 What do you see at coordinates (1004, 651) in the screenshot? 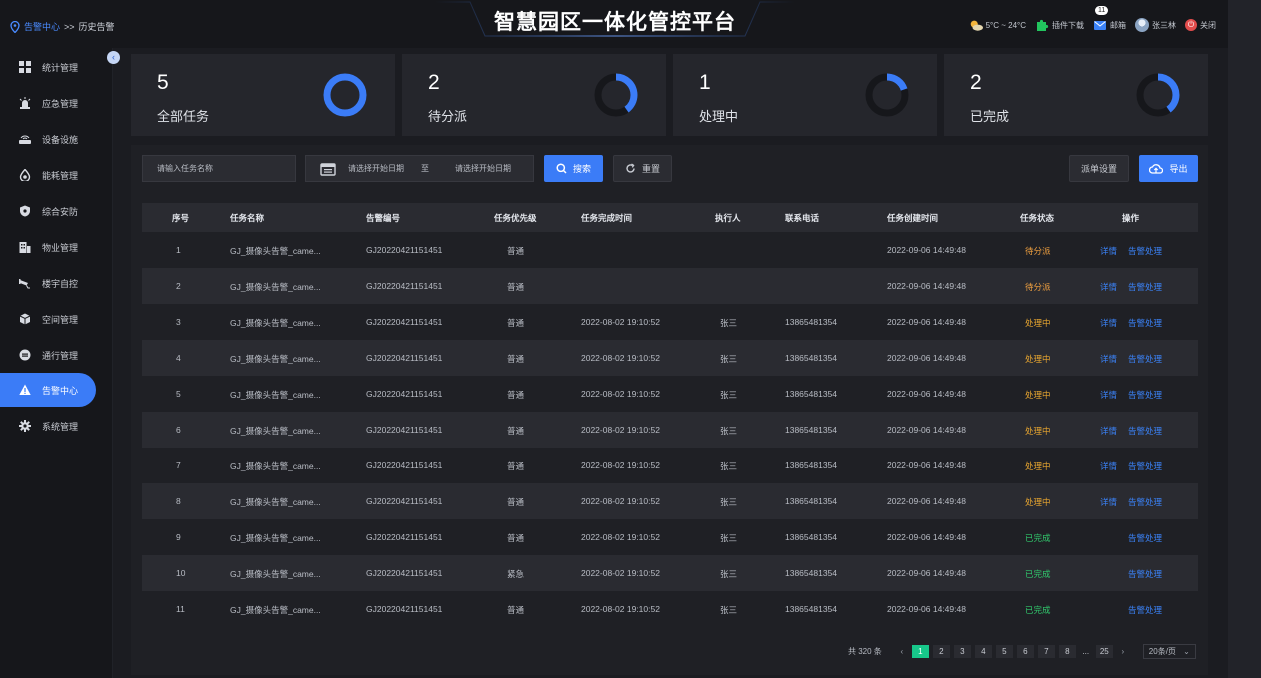
I see `page-button: 5` at bounding box center [1004, 651].